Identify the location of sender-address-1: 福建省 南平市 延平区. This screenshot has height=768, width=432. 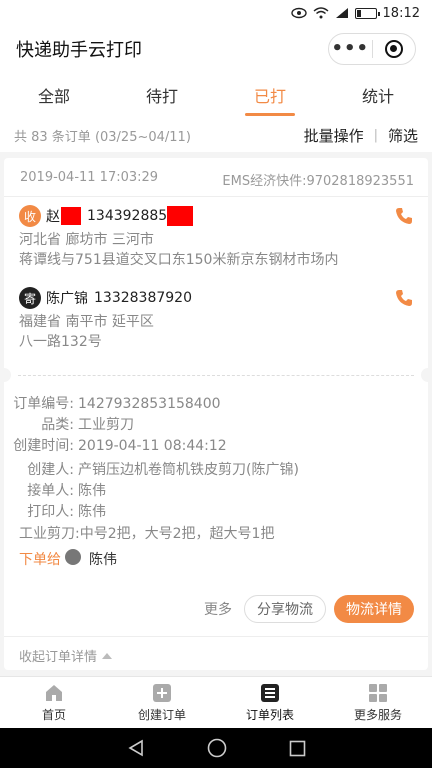
(86, 322).